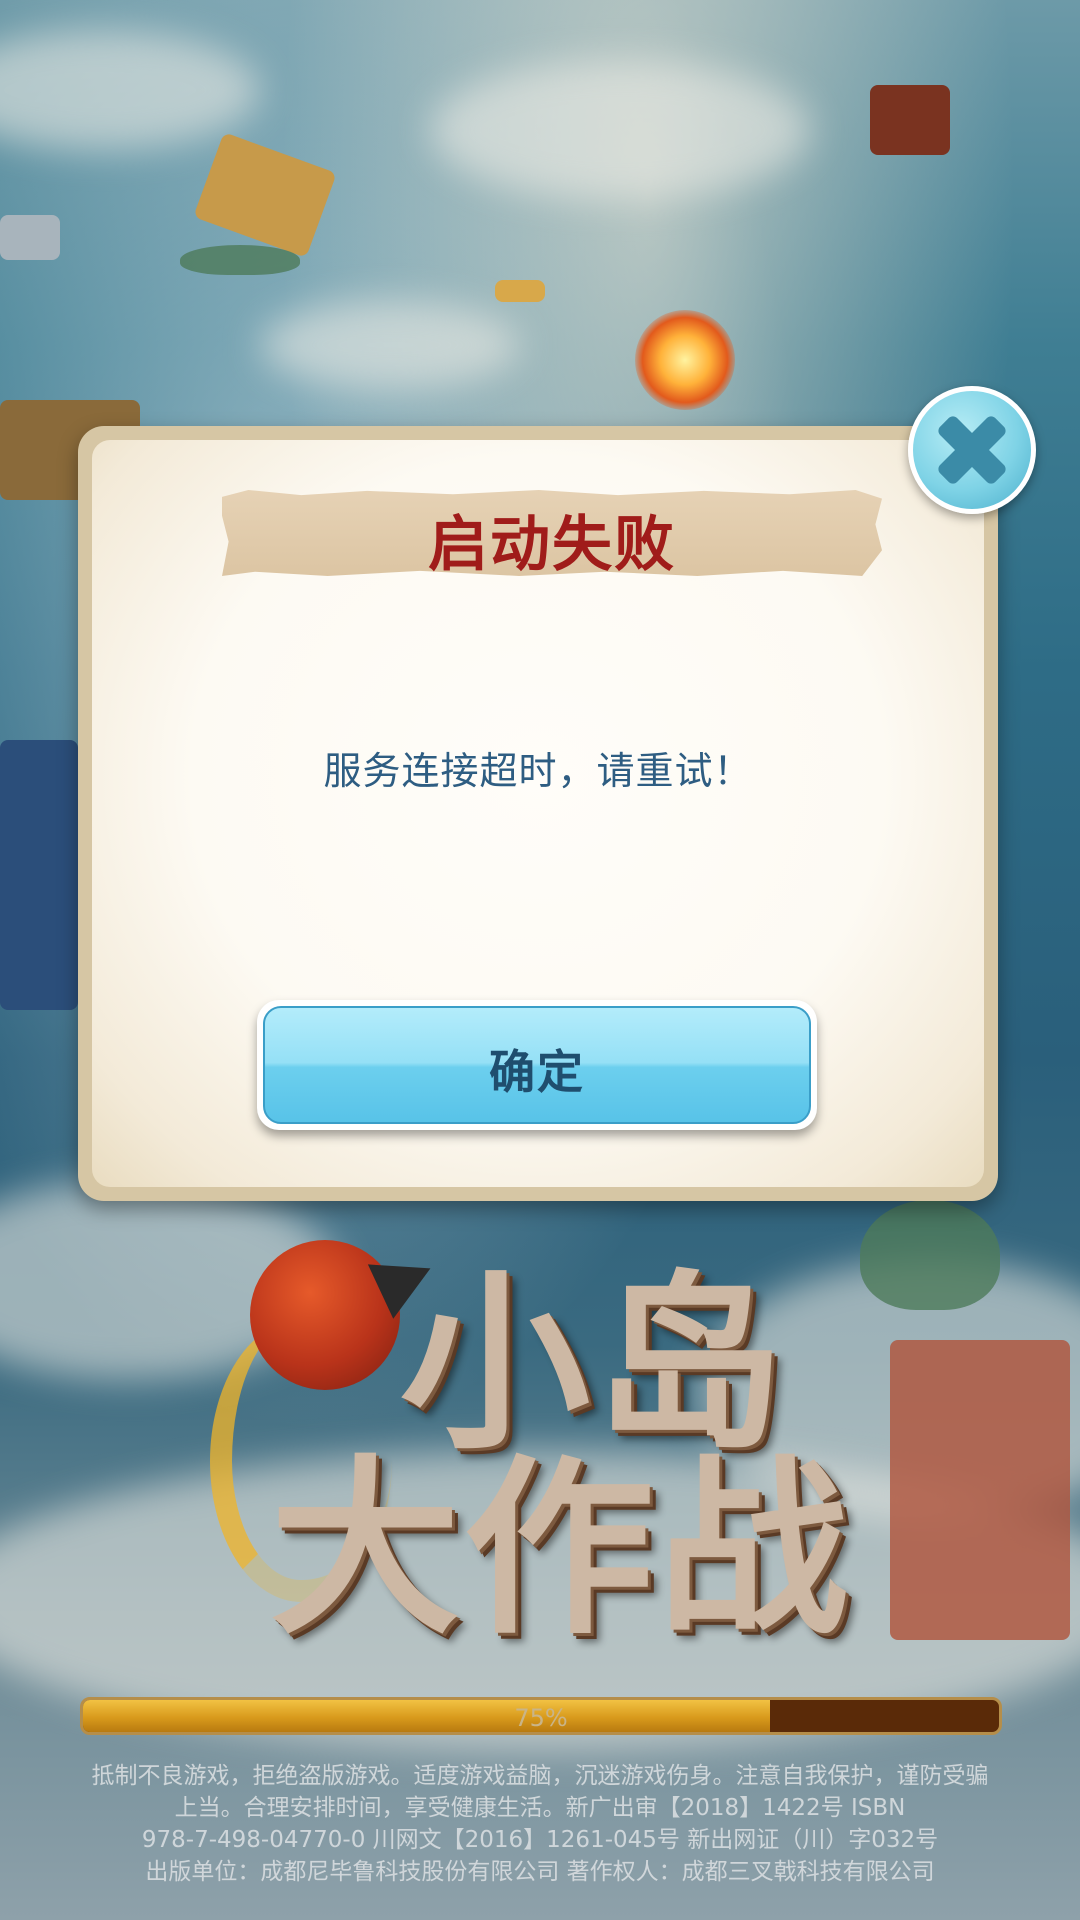 This screenshot has height=1920, width=1080. What do you see at coordinates (540, 1872) in the screenshot?
I see `footer-line: 出版单位：成都尼毕鲁科技股份有限公司 著作权人：成都三叉戟科技有限公司` at bounding box center [540, 1872].